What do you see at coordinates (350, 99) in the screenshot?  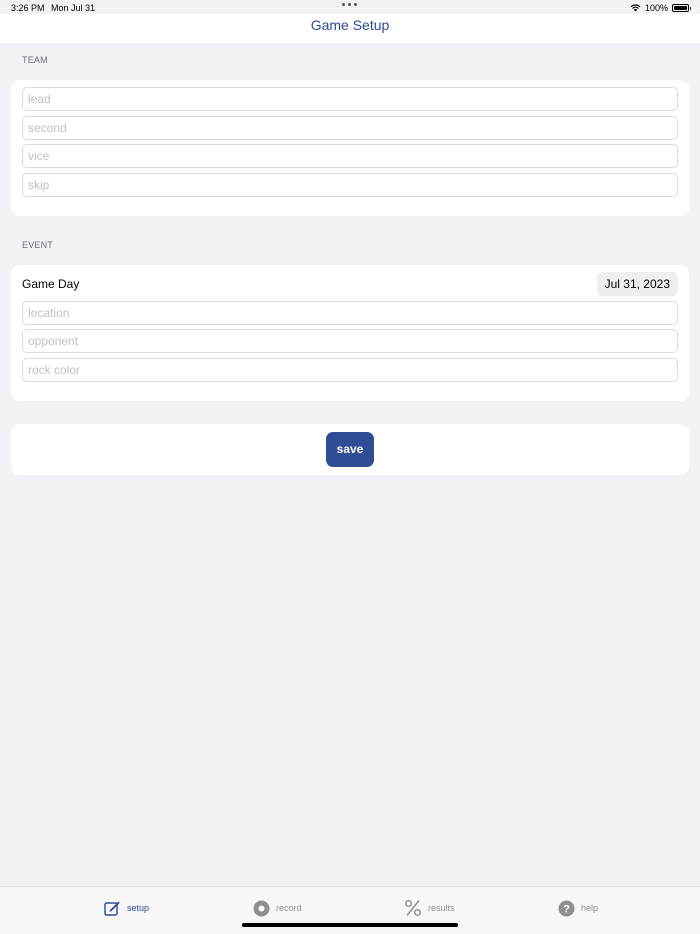 I see `lead-field` at bounding box center [350, 99].